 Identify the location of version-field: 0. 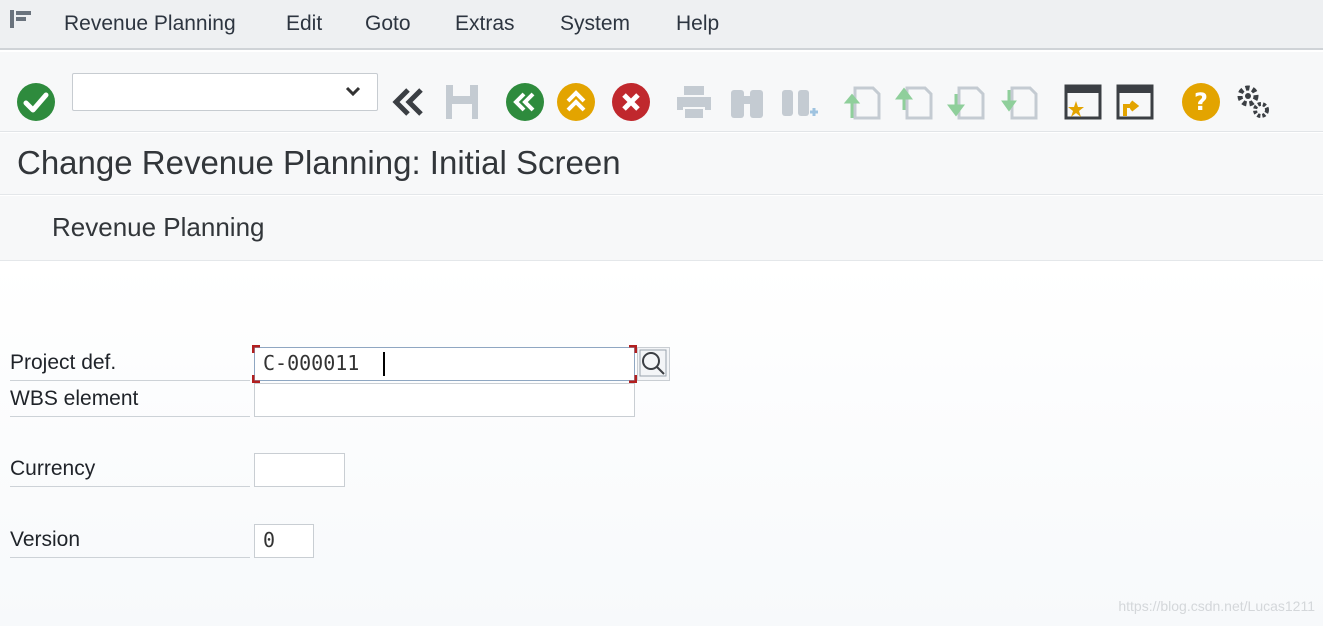
(284, 541).